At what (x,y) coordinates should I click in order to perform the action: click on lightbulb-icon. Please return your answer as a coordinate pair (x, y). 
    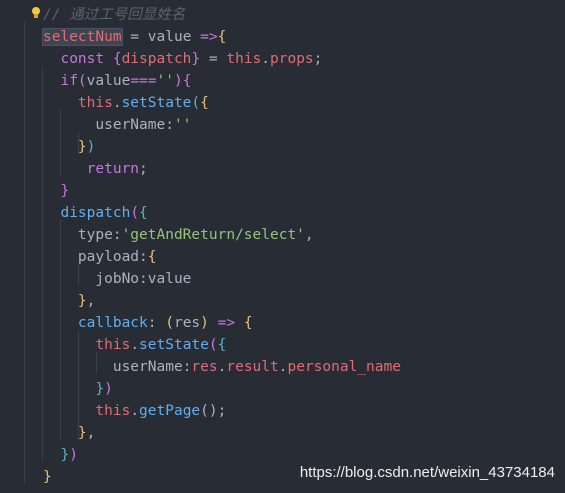
    Looking at the image, I should click on (36, 13).